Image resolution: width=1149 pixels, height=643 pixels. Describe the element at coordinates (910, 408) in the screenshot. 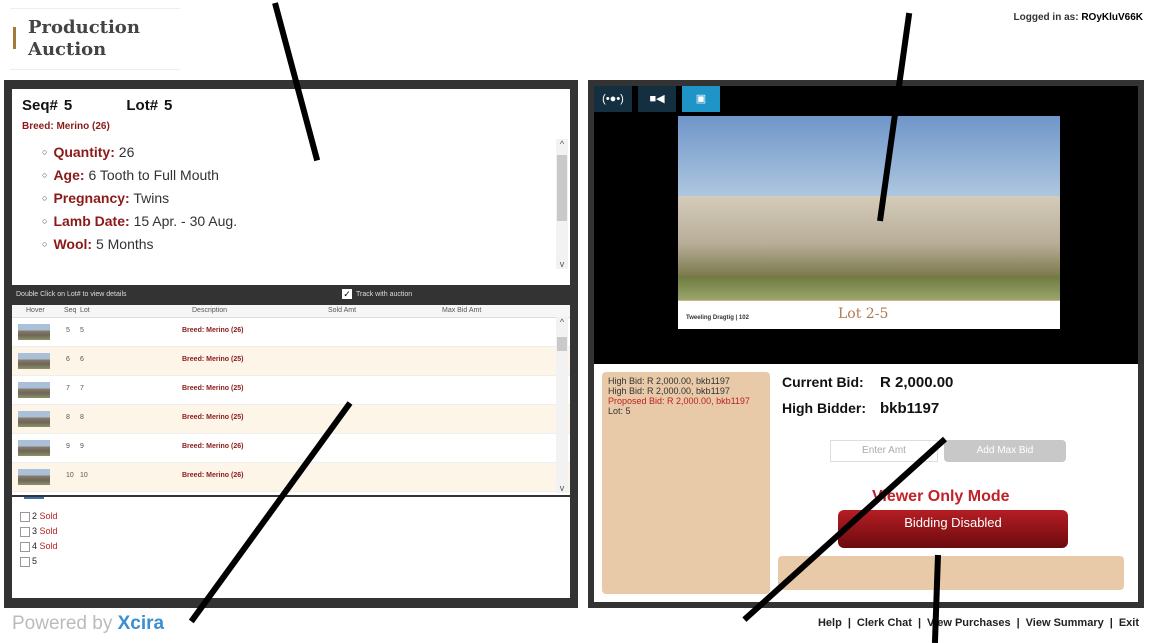

I see `high-bidder-value: bkb1197` at that location.